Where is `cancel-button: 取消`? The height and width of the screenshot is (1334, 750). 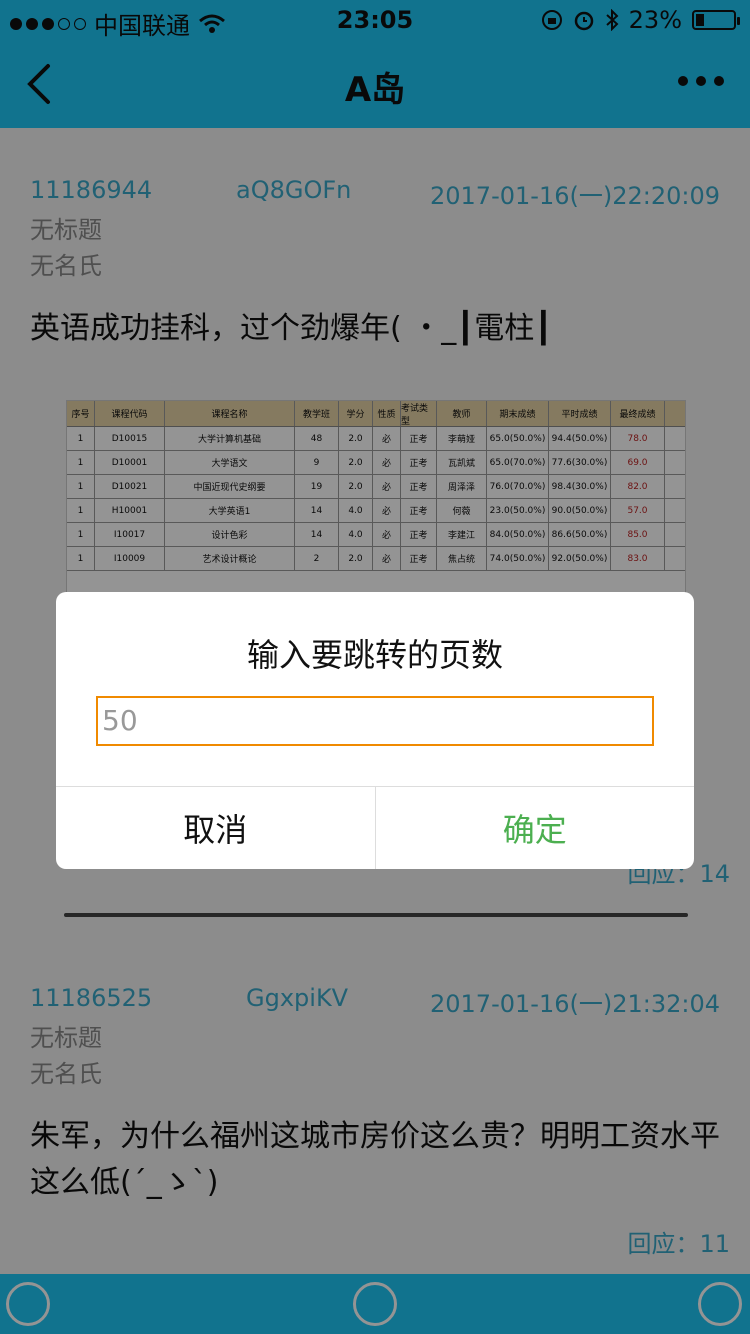 cancel-button: 取消 is located at coordinates (216, 828).